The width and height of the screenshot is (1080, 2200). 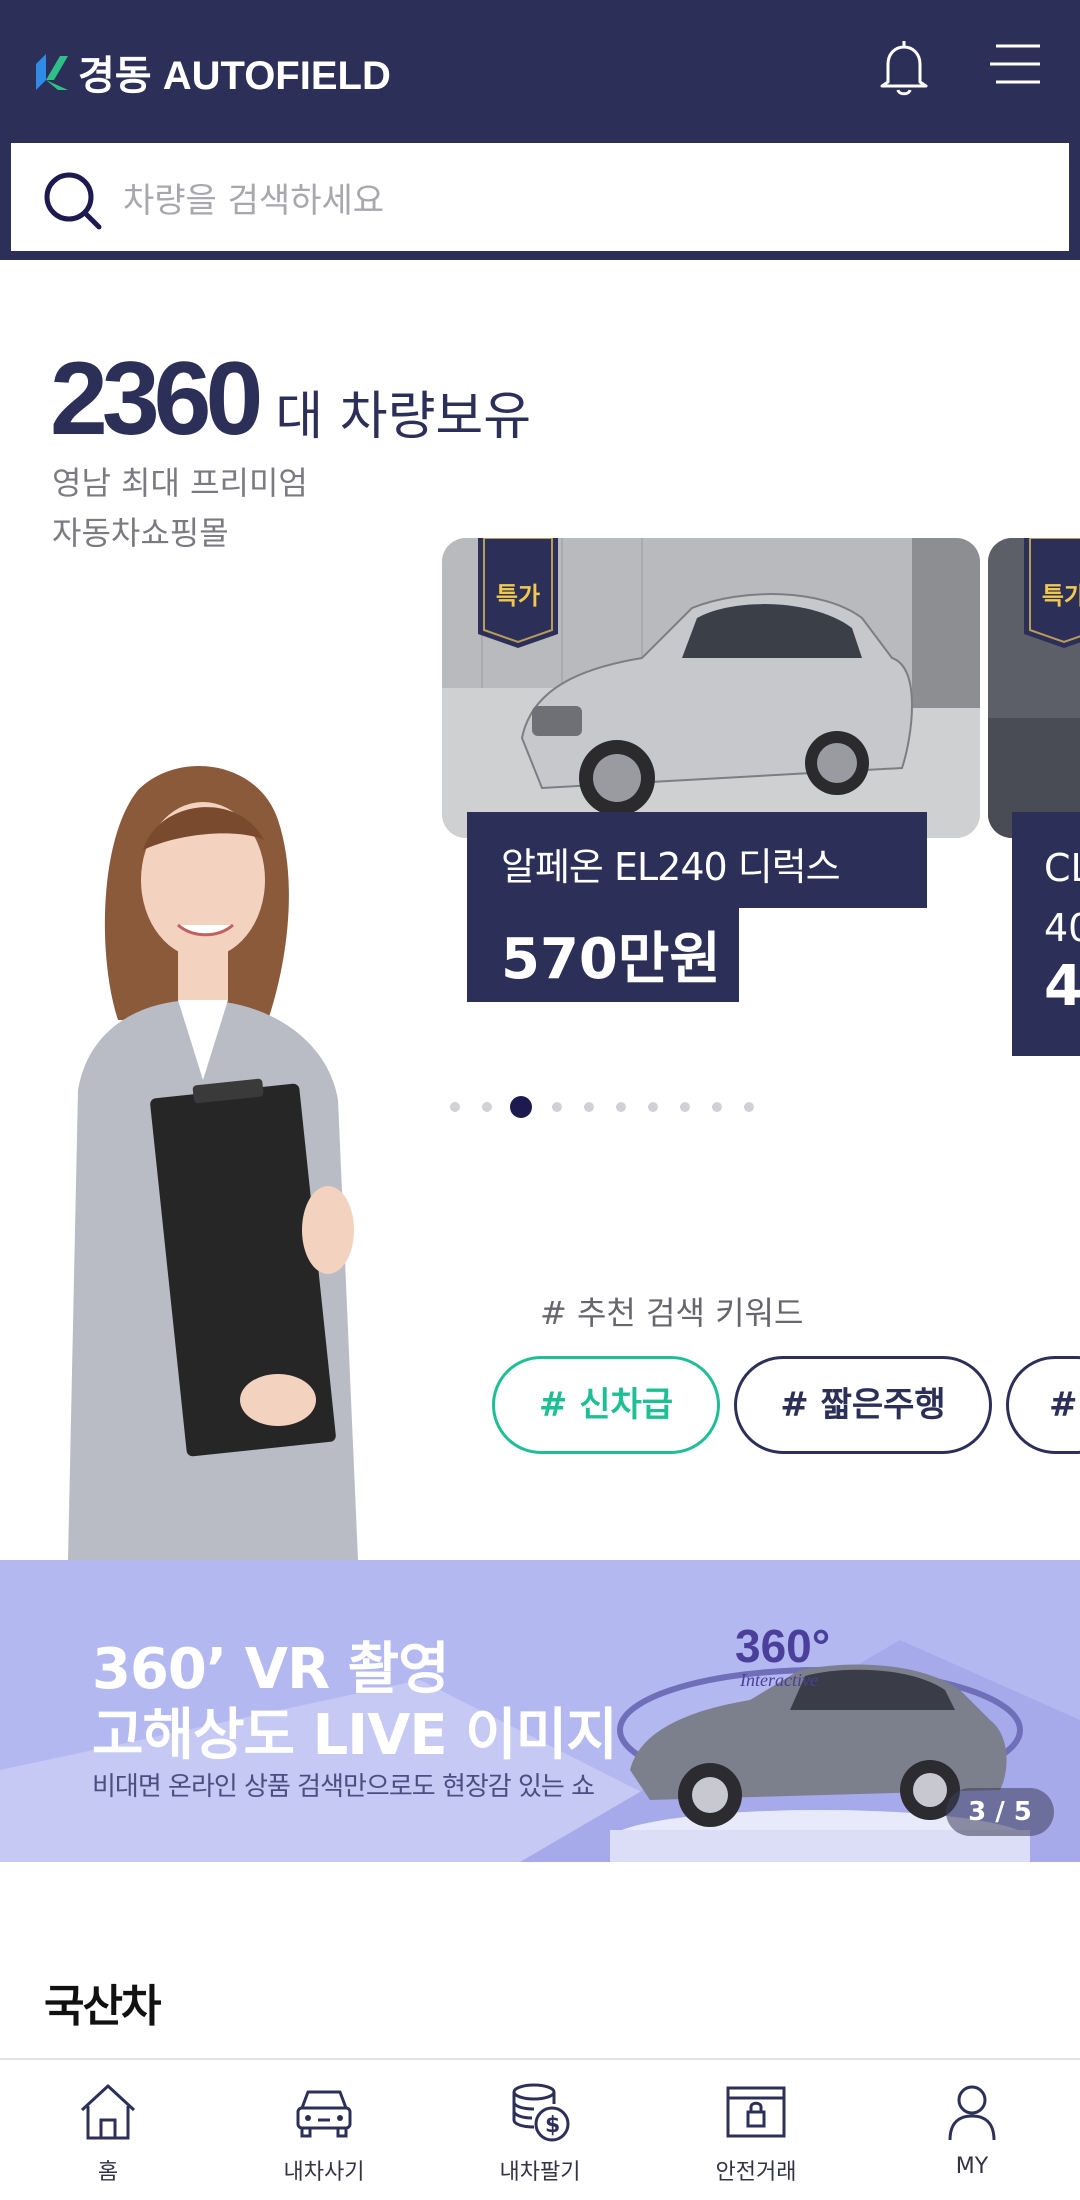 I want to click on car-icon, so click(x=324, y=2114).